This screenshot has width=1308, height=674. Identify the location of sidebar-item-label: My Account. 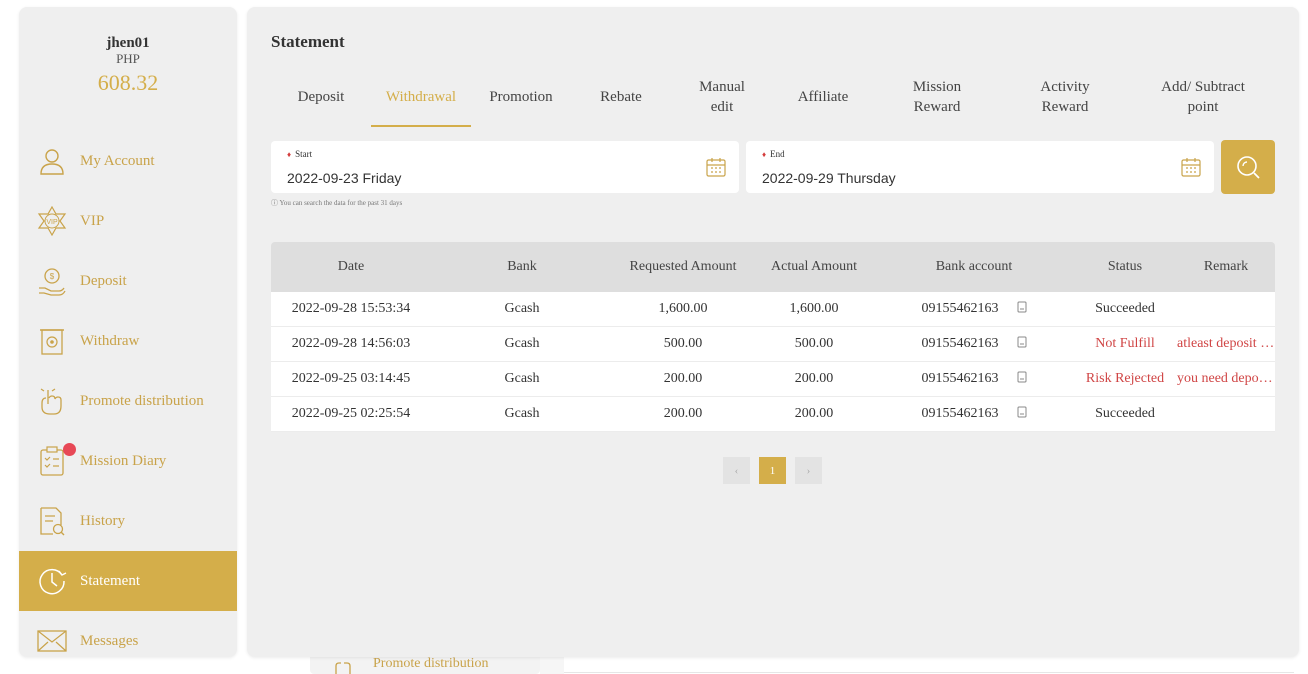
(117, 160).